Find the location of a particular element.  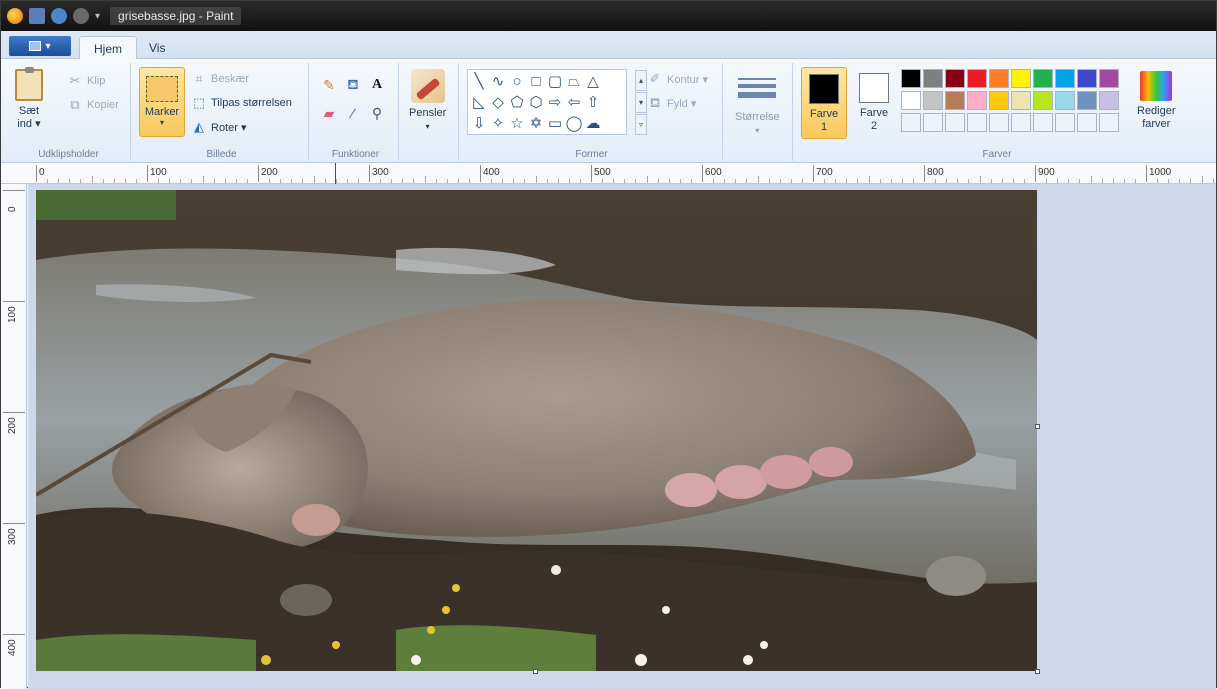

triangle-shape-icon: △ is located at coordinates (593, 81).